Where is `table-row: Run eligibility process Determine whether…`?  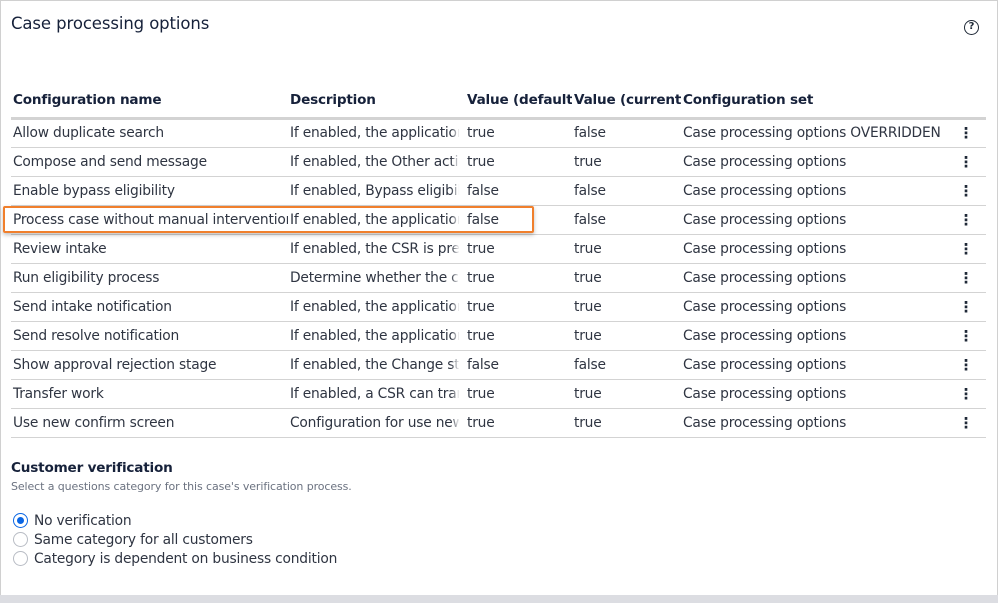 table-row: Run eligibility process Determine whether… is located at coordinates (498, 278).